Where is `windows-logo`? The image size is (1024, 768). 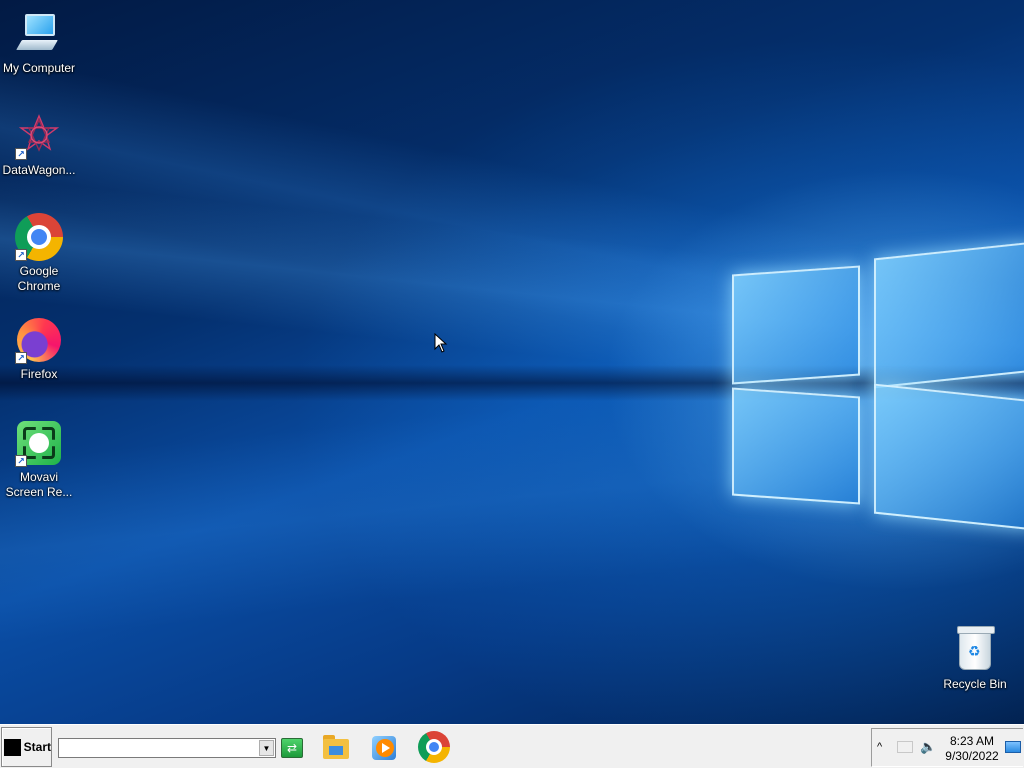 windows-logo is located at coordinates (872, 390).